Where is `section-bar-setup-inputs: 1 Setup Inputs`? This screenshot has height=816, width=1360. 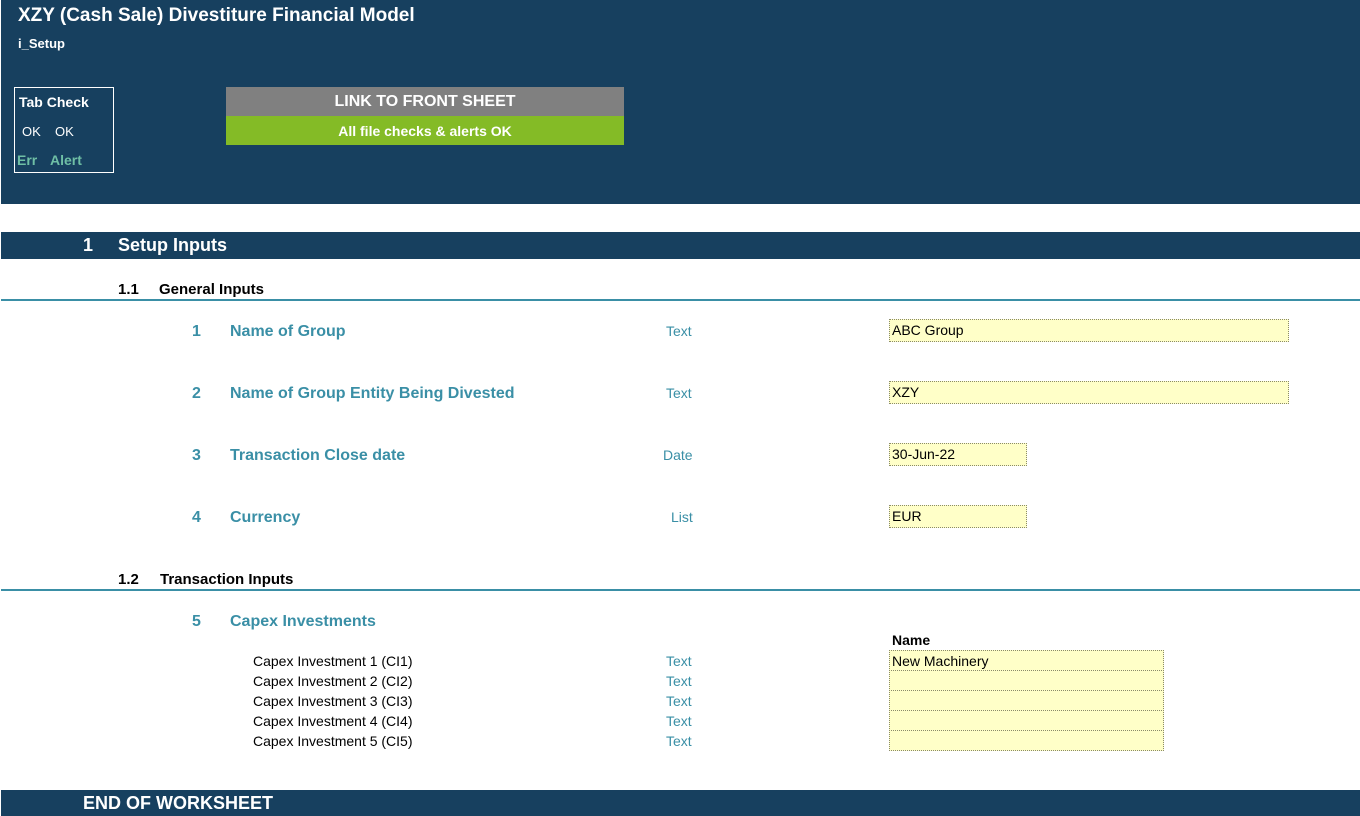 section-bar-setup-inputs: 1 Setup Inputs is located at coordinates (680, 245).